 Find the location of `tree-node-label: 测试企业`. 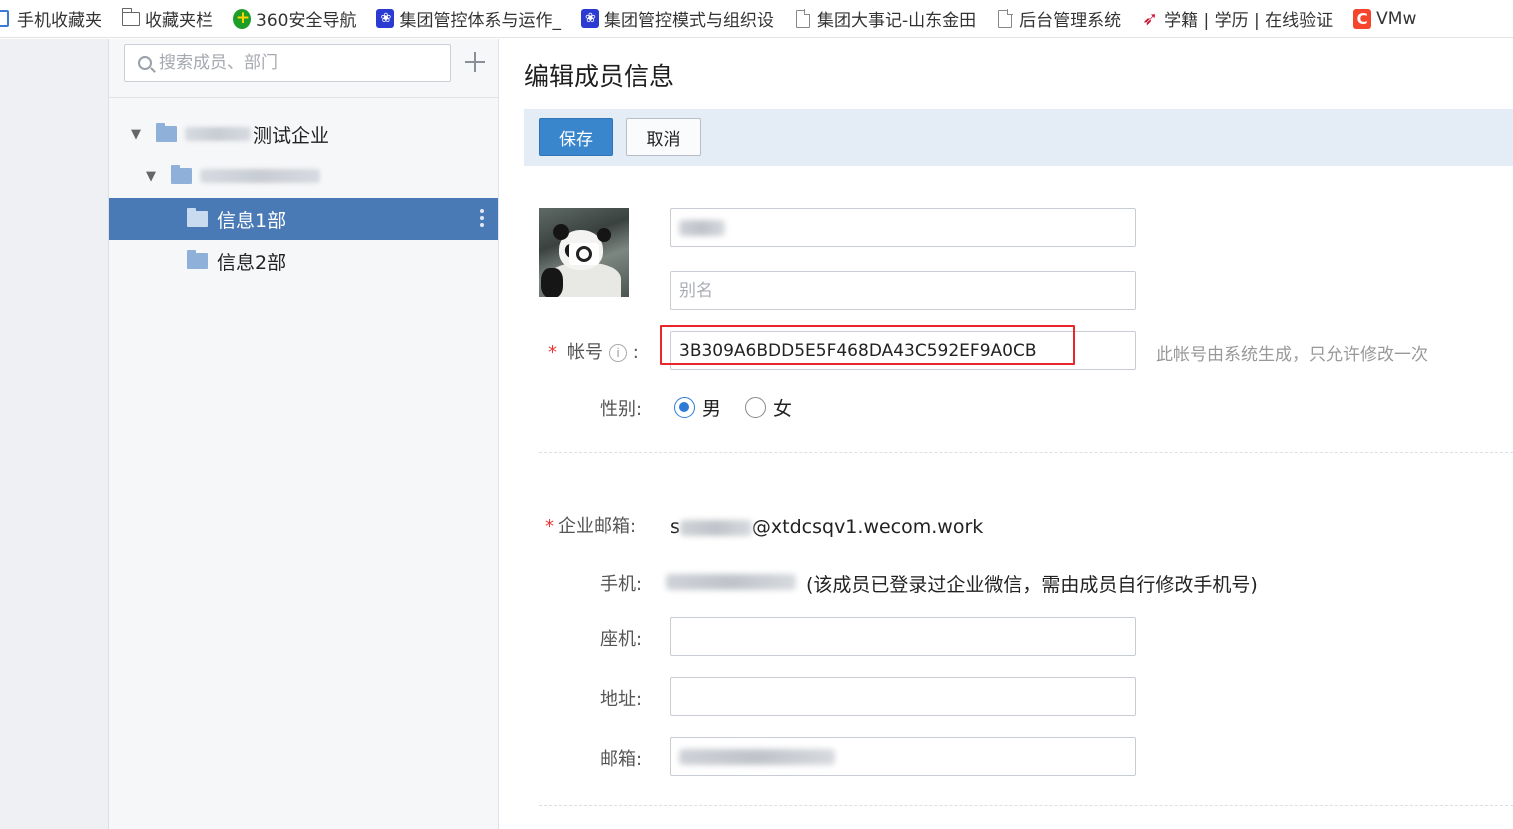

tree-node-label: 测试企业 is located at coordinates (291, 135).